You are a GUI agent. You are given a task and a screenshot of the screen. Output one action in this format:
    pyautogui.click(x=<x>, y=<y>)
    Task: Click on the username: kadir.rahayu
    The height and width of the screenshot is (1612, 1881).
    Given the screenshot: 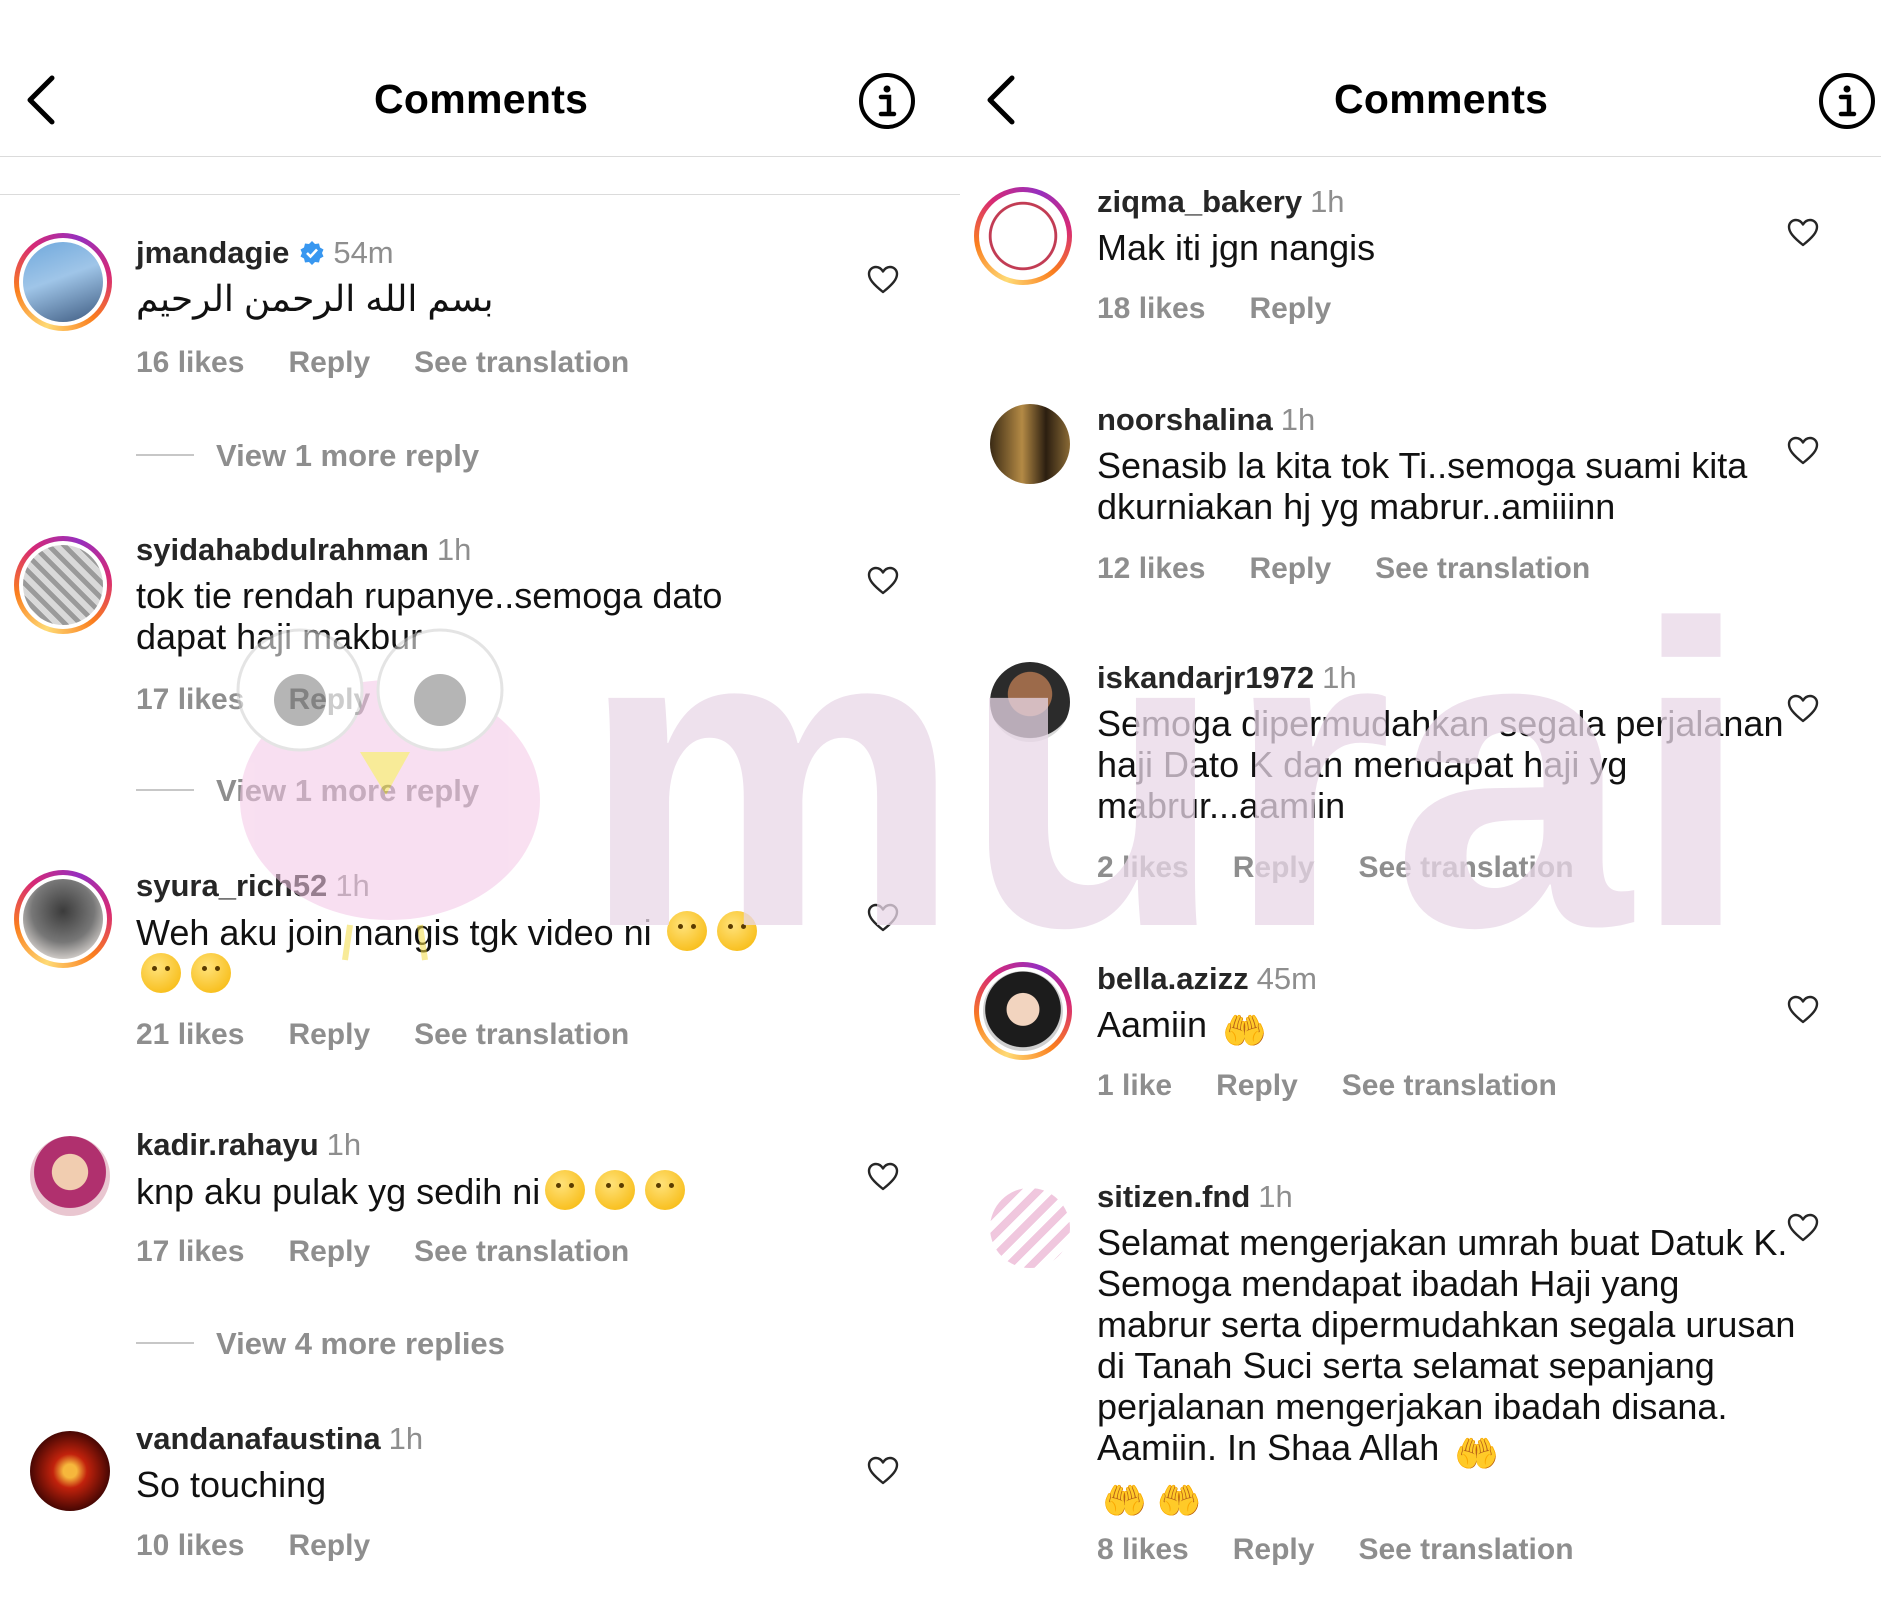 What is the action you would take?
    pyautogui.click(x=227, y=1144)
    